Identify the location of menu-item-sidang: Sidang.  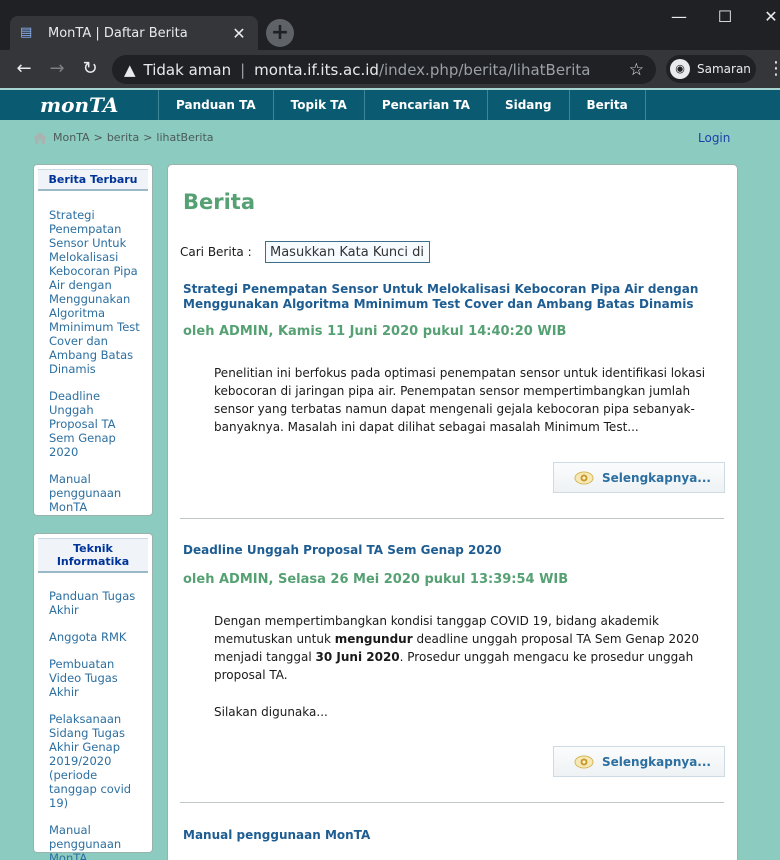
(527, 105).